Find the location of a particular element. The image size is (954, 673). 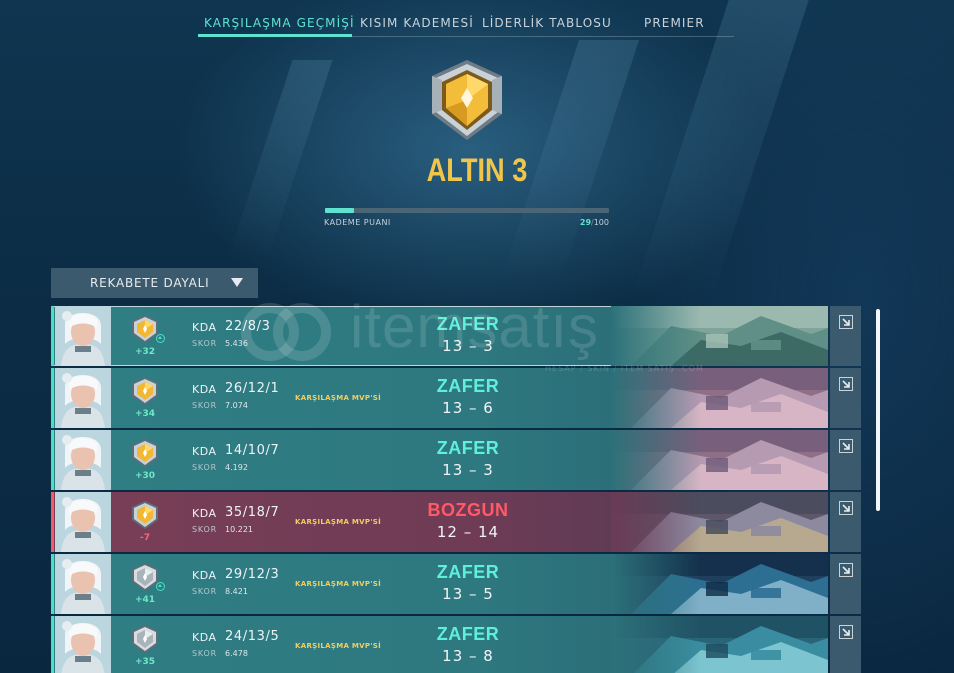

match-row: +32 KDA 22/8/3 SKOR 5.436 ZAFER 13 – 3 is located at coordinates (439, 336).